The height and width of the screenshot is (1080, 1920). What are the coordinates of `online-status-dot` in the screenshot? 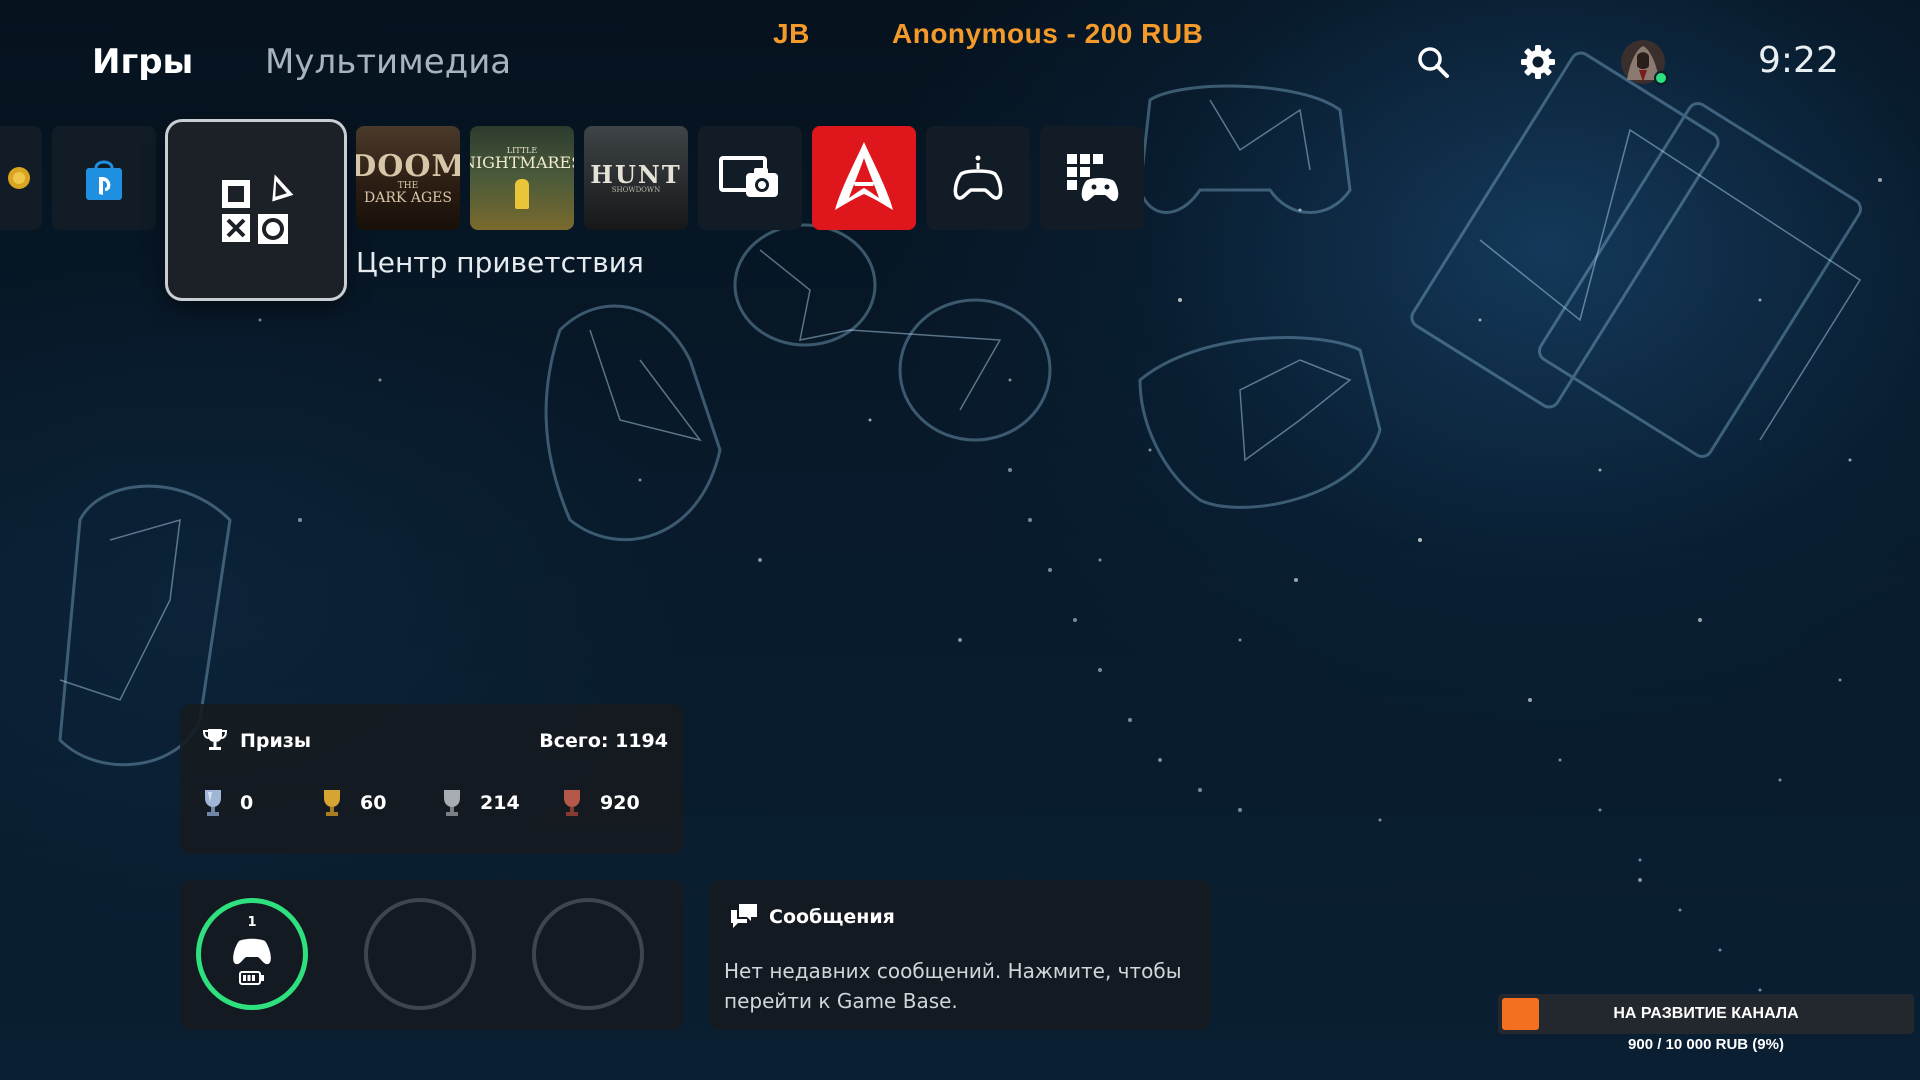 It's located at (1661, 78).